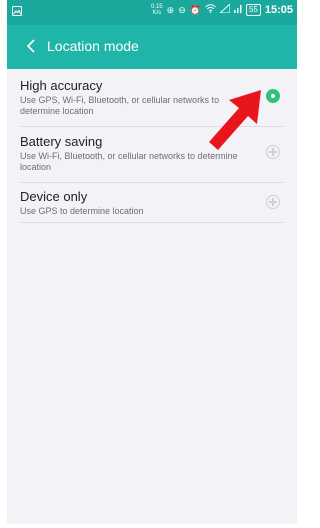  What do you see at coordinates (61, 141) in the screenshot?
I see `option-title: Battery saving` at bounding box center [61, 141].